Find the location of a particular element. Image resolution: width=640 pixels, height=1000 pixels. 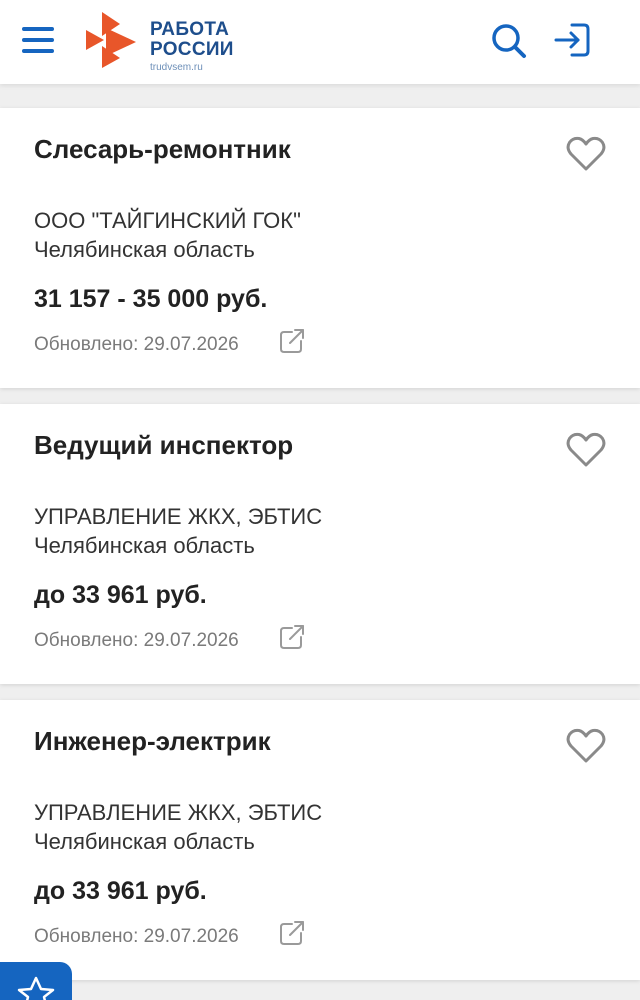

logo-line-2: РОССИИ is located at coordinates (192, 49).